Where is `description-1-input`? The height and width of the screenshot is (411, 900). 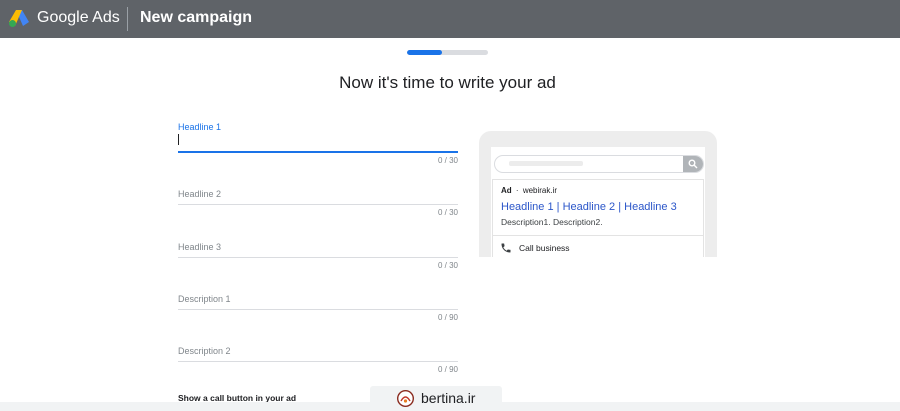 description-1-input is located at coordinates (318, 311).